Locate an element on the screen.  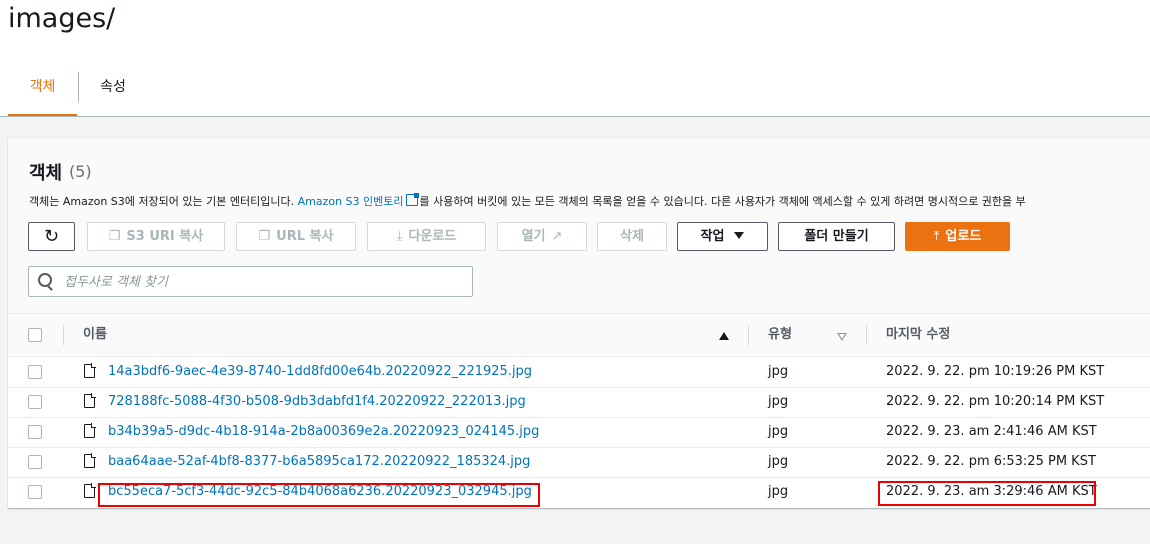
highlight-box-name is located at coordinates (319, 495).